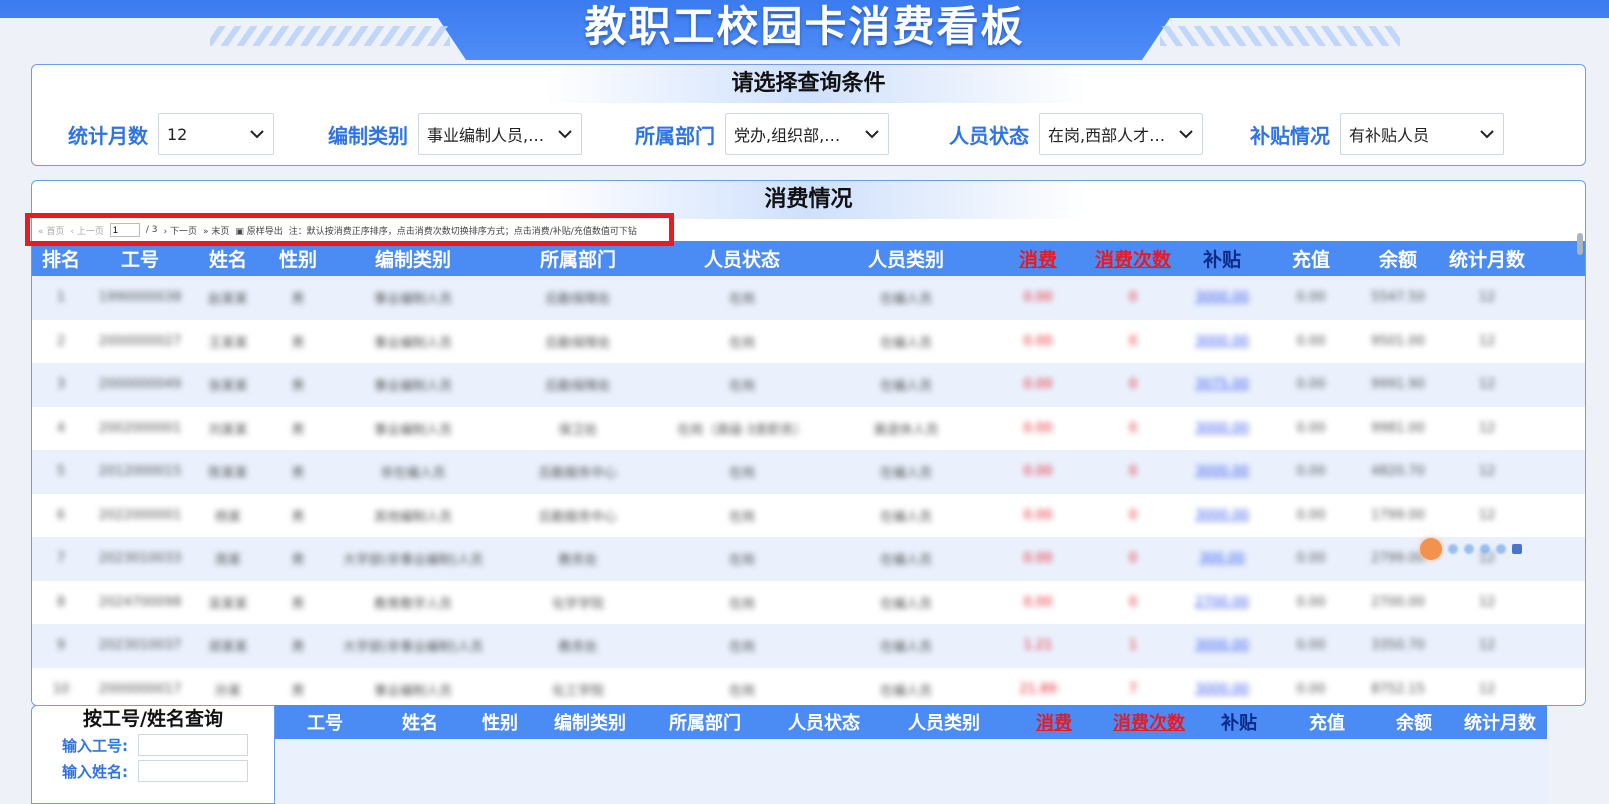 This screenshot has width=1609, height=804. I want to click on table-cell: 9981.00, so click(1398, 428).